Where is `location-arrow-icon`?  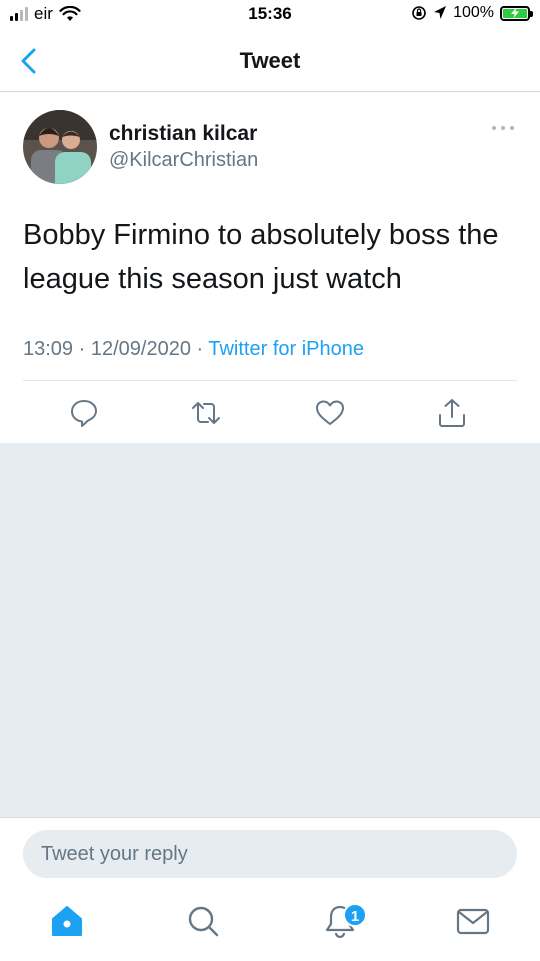 location-arrow-icon is located at coordinates (440, 12).